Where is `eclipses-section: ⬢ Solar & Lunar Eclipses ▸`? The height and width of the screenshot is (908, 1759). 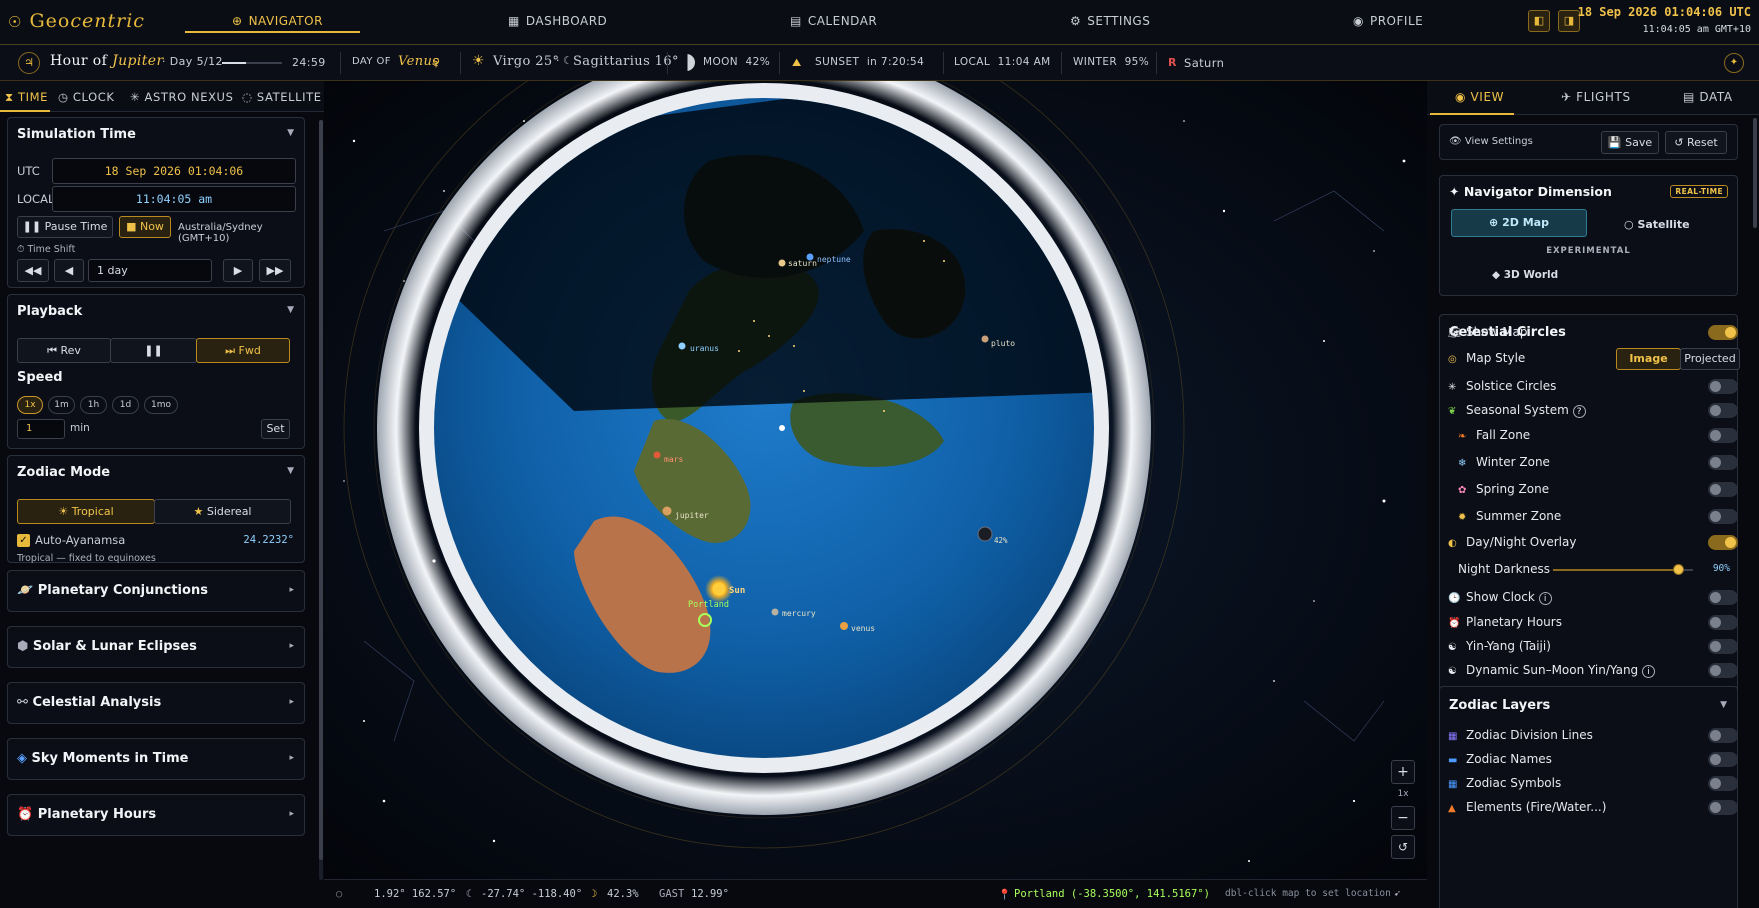 eclipses-section: ⬢ Solar & Lunar Eclipses ▸ is located at coordinates (156, 647).